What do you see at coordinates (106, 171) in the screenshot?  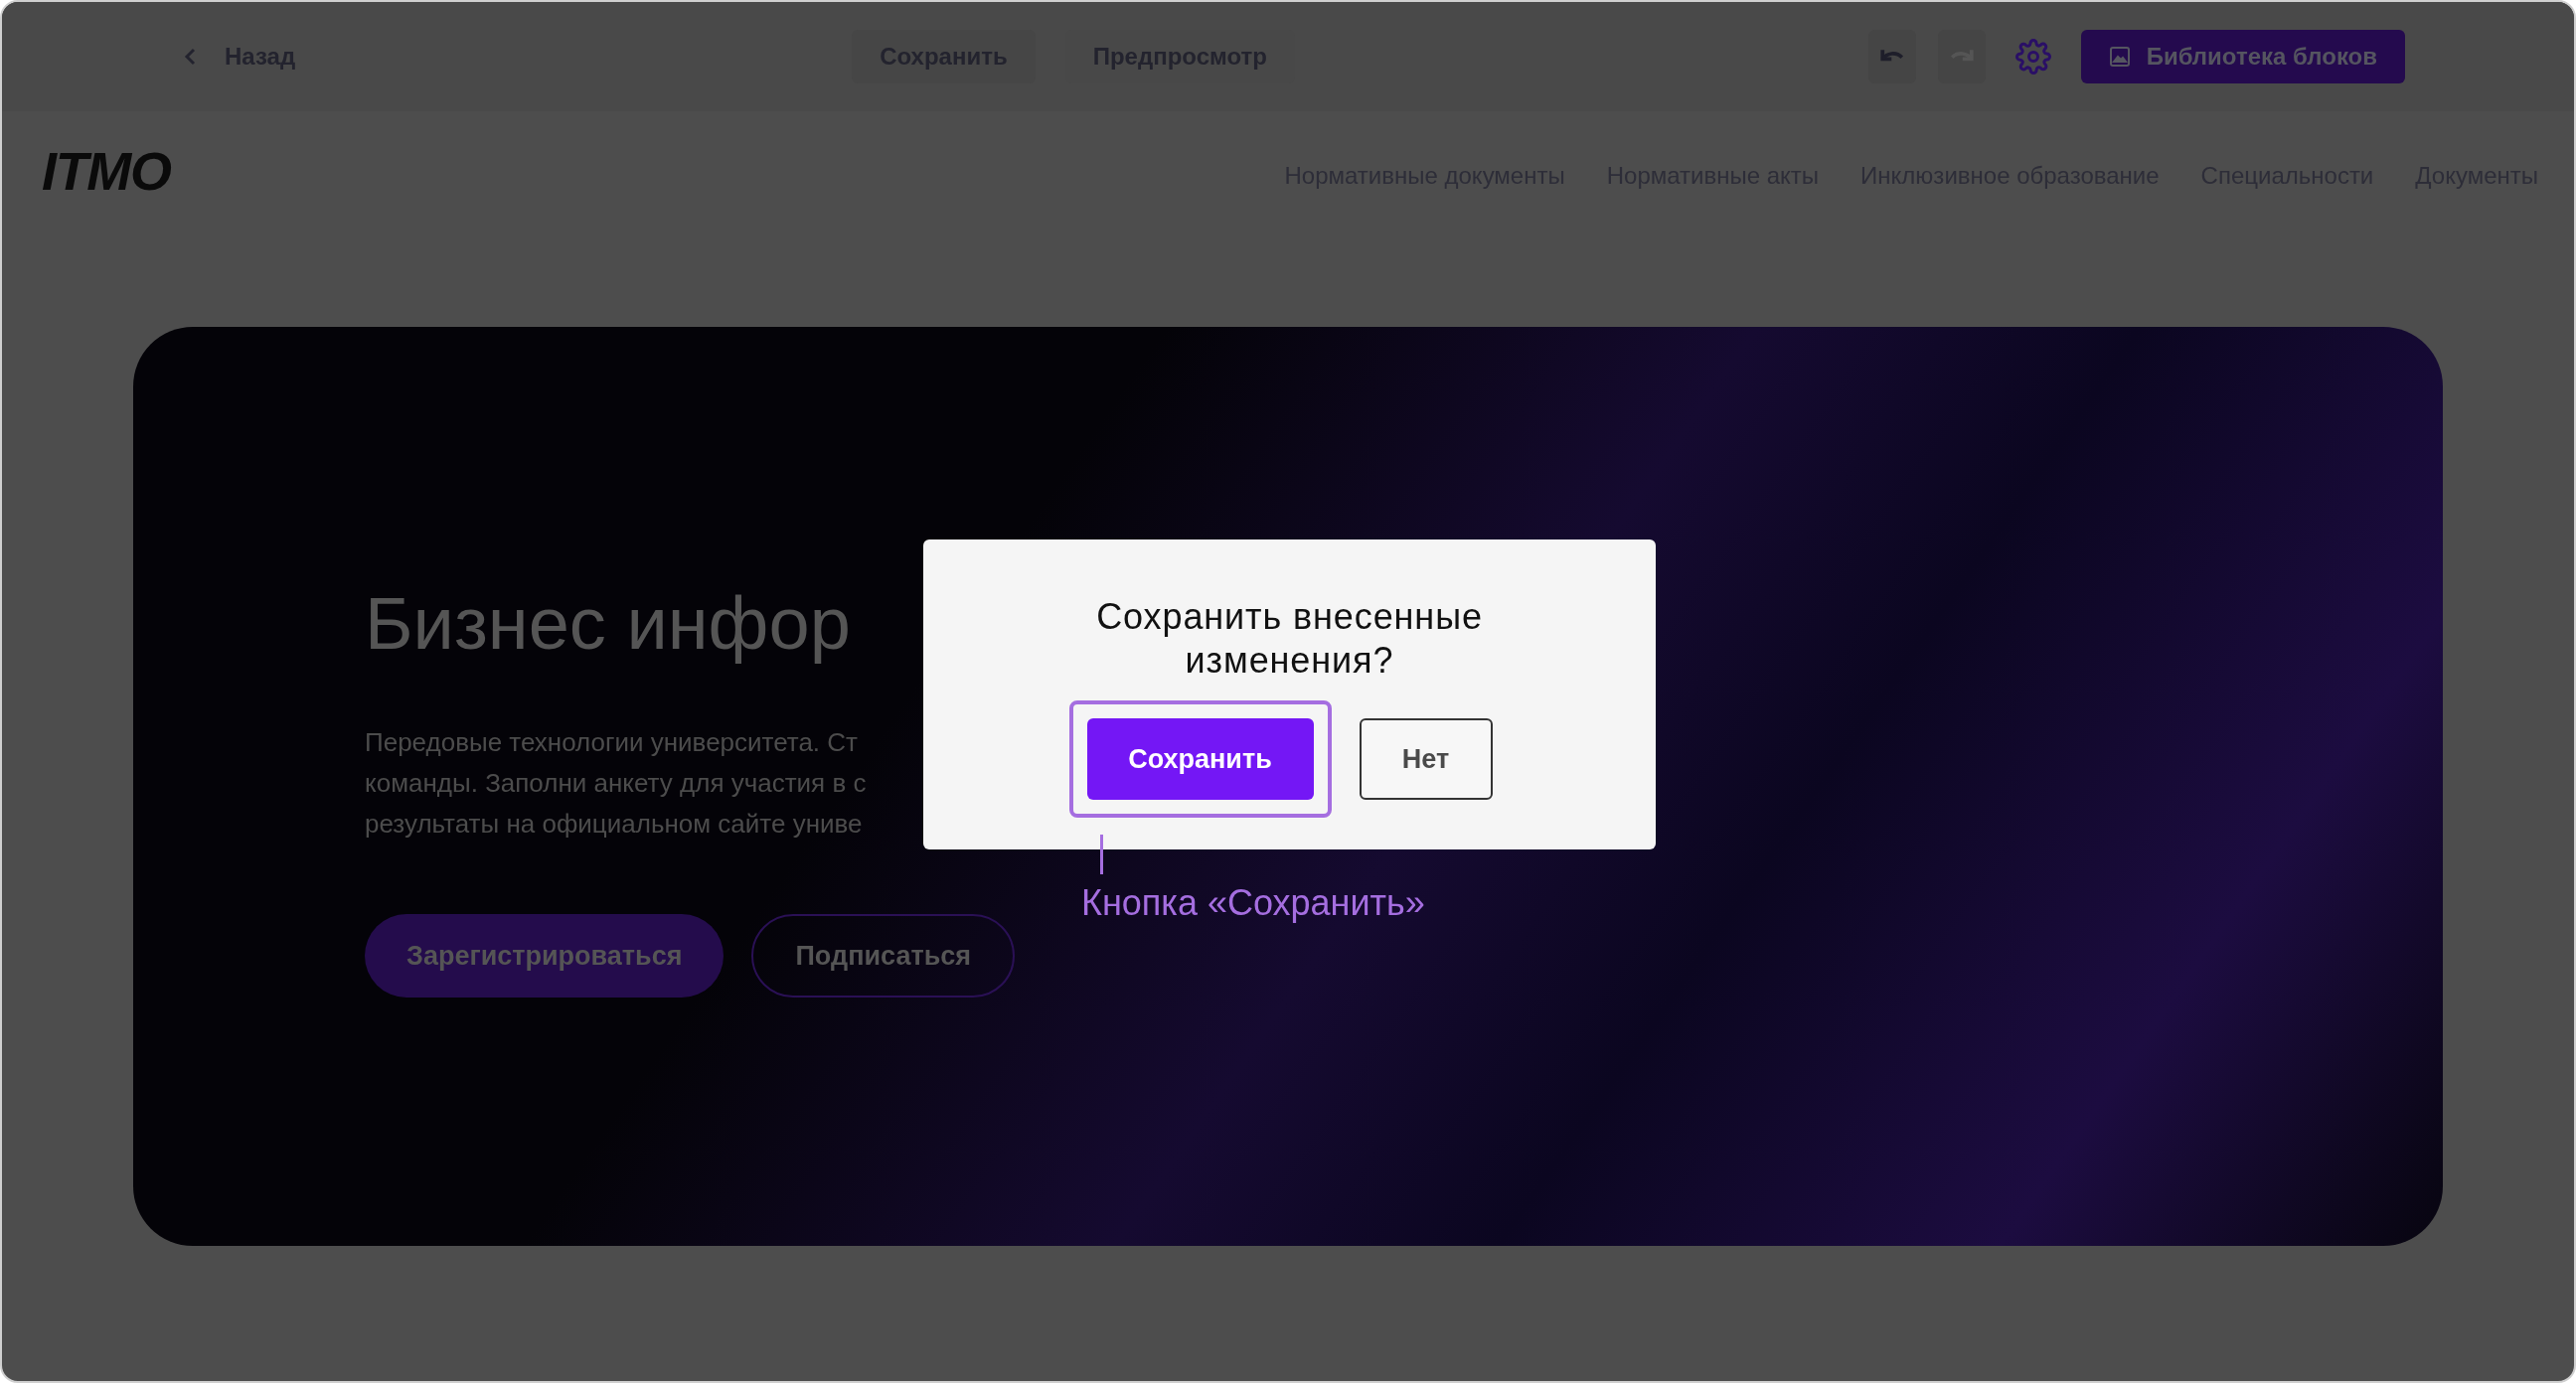 I see `logo: ITMO` at bounding box center [106, 171].